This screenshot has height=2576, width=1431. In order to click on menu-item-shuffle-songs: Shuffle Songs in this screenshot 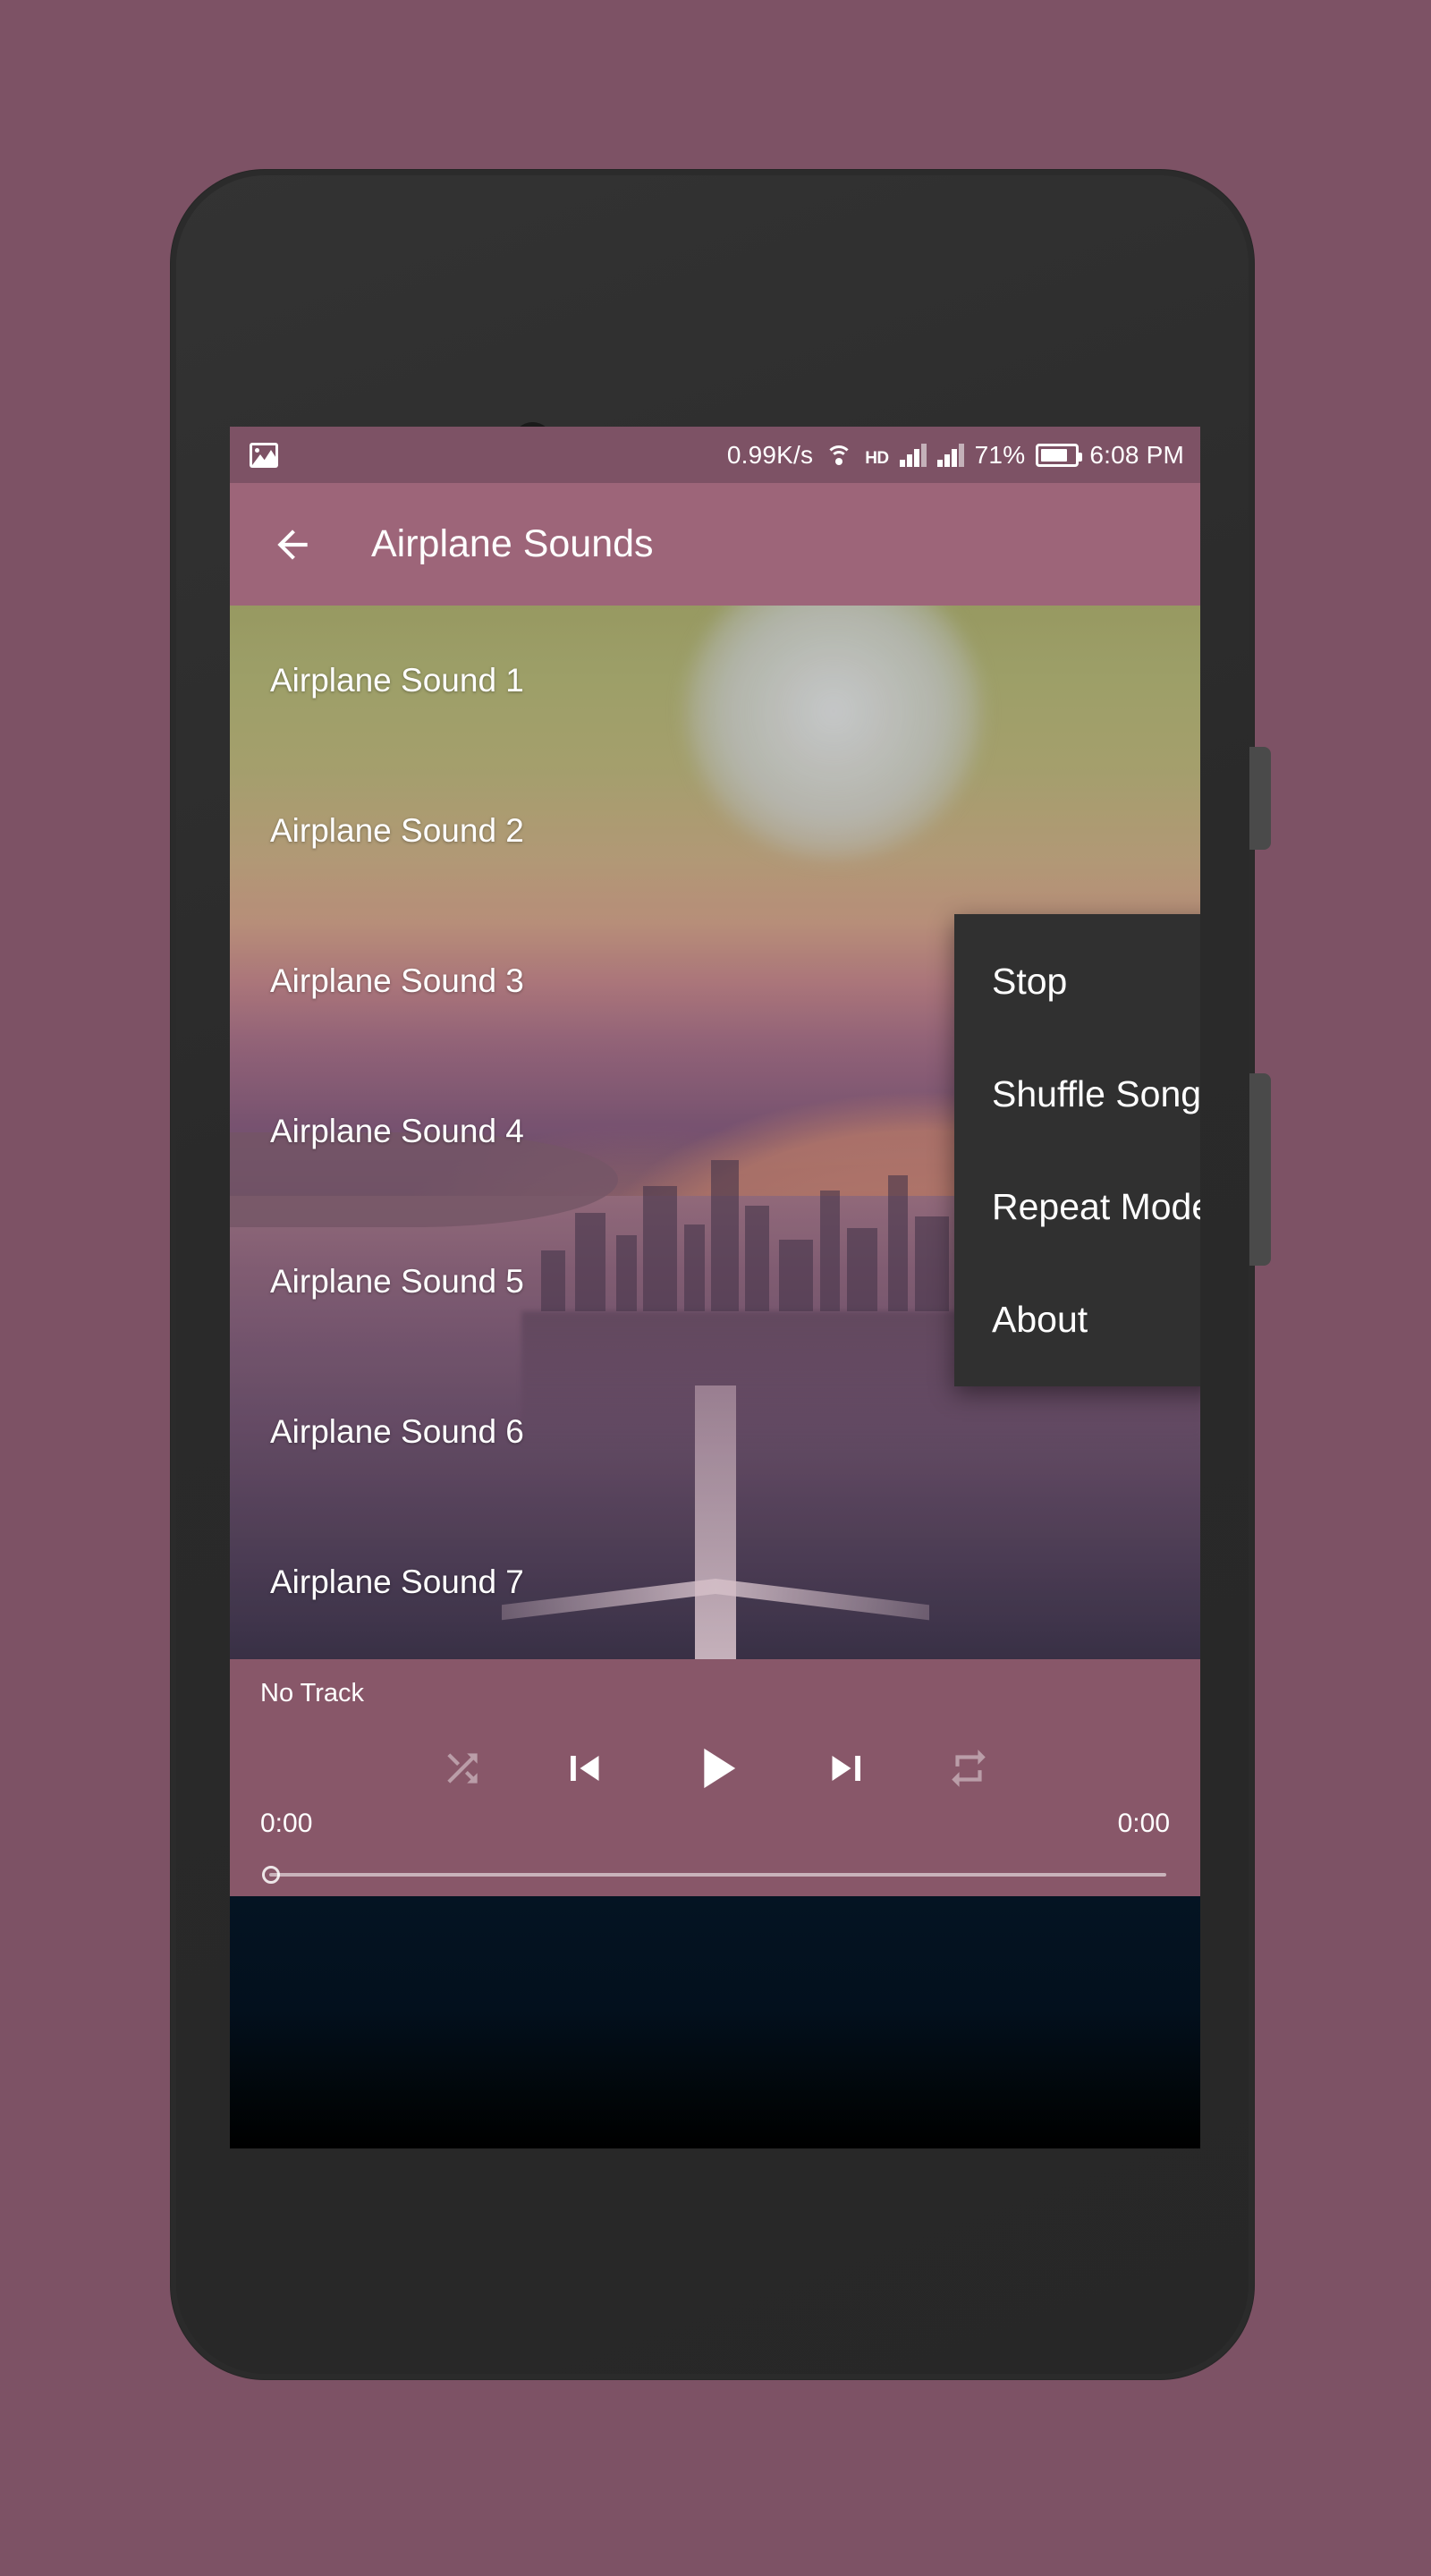, I will do `click(1077, 1094)`.